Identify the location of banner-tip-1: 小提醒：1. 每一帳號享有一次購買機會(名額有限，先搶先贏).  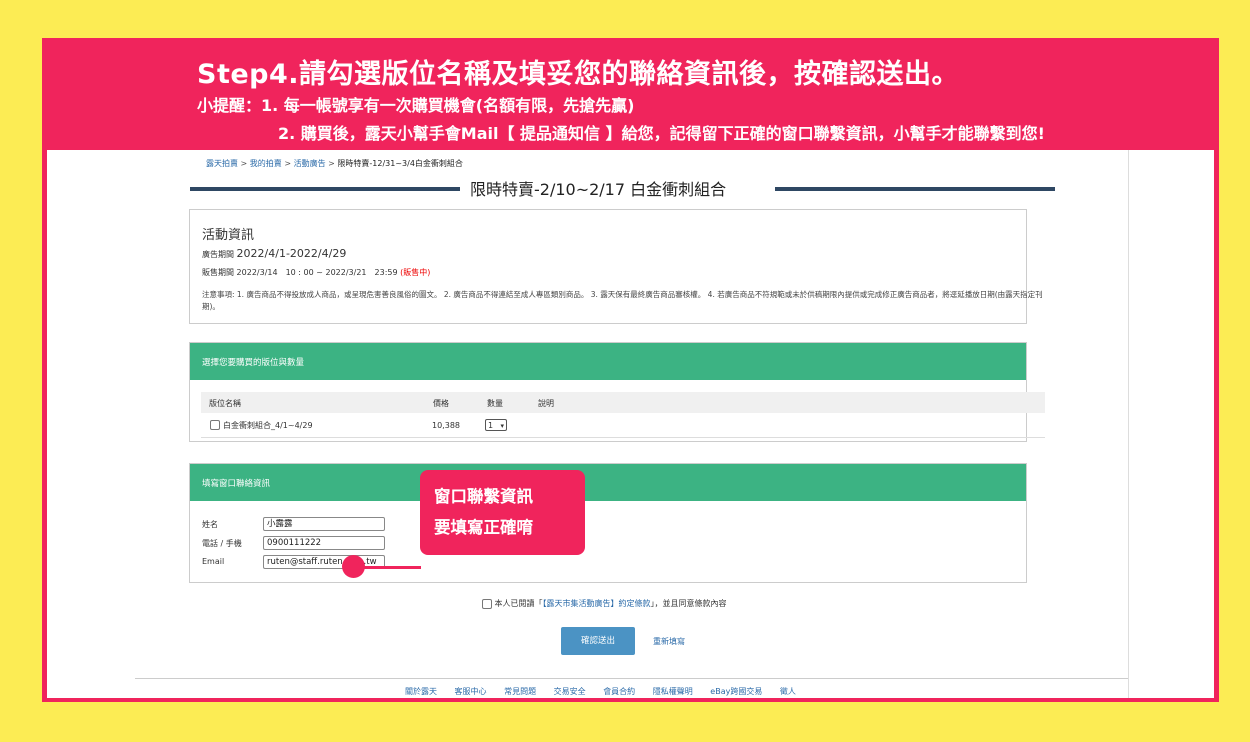
(416, 105).